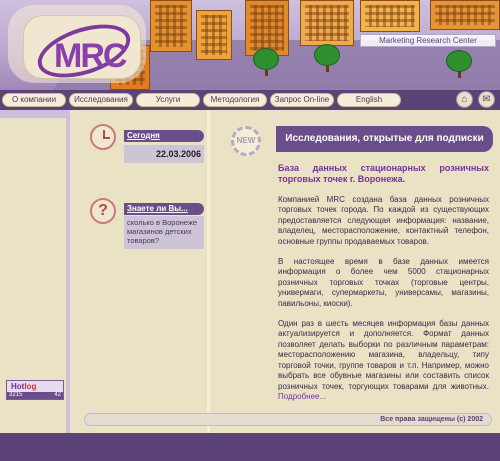 The image size is (500, 461). What do you see at coordinates (35, 271) in the screenshot?
I see `left-sidebar: Hotlog 3215 42` at bounding box center [35, 271].